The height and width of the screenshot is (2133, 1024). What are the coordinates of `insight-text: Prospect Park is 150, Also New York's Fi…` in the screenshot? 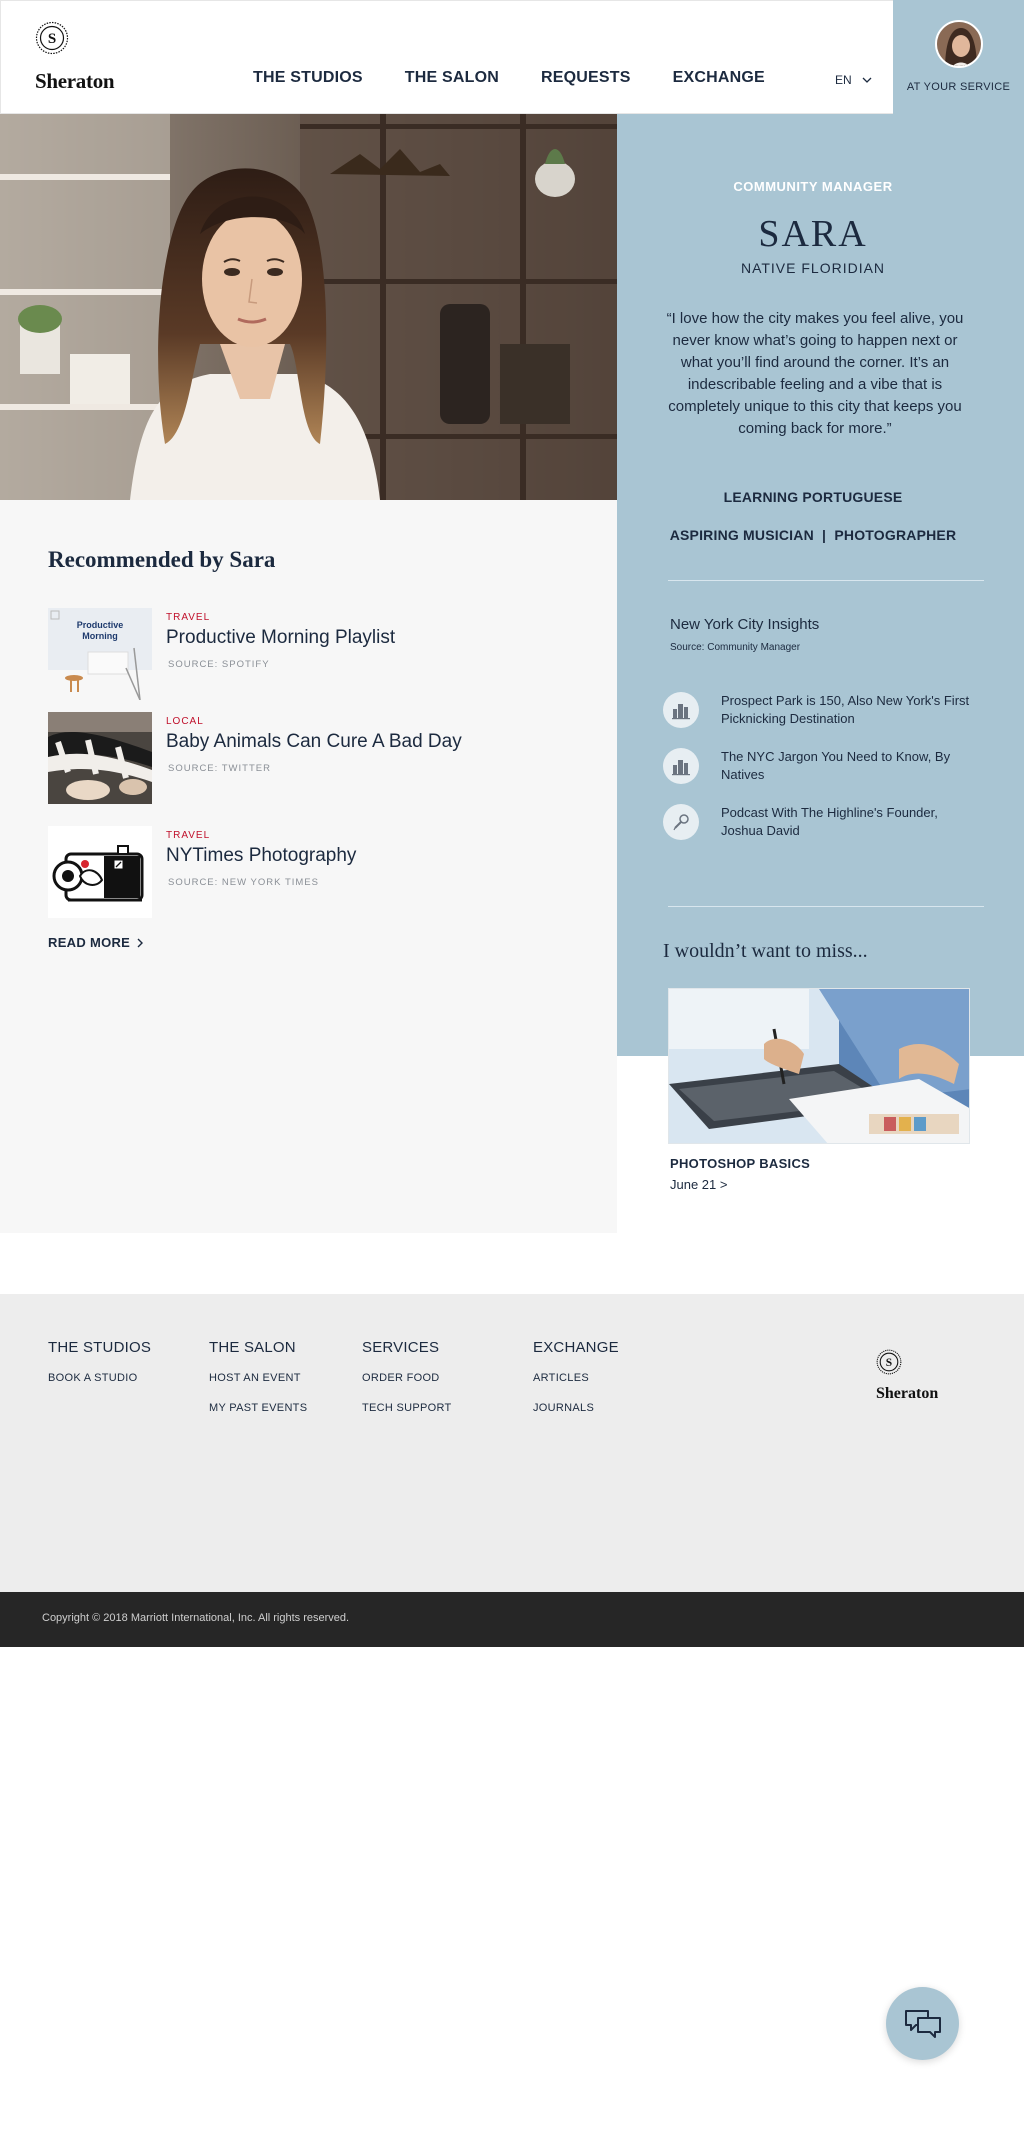 It's located at (845, 709).